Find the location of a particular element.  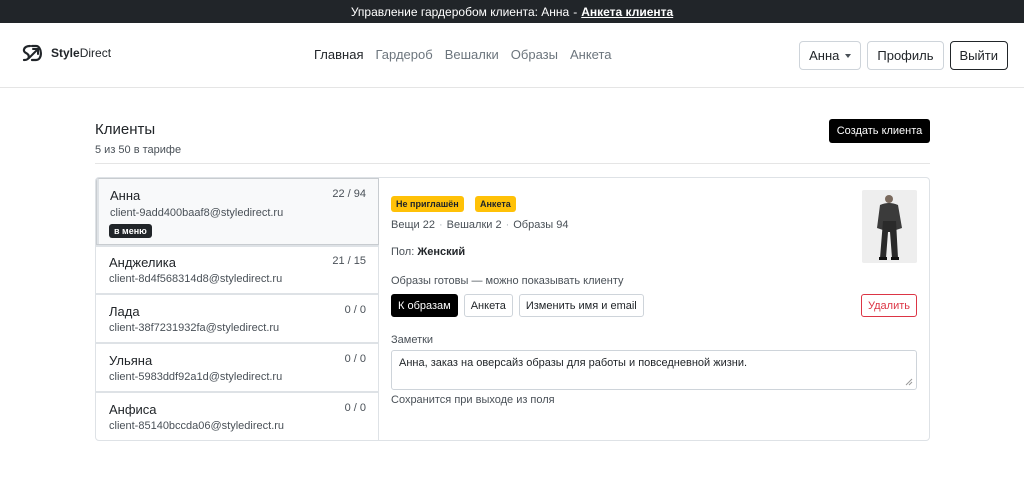

client-counts: 21 / 15 is located at coordinates (349, 261).